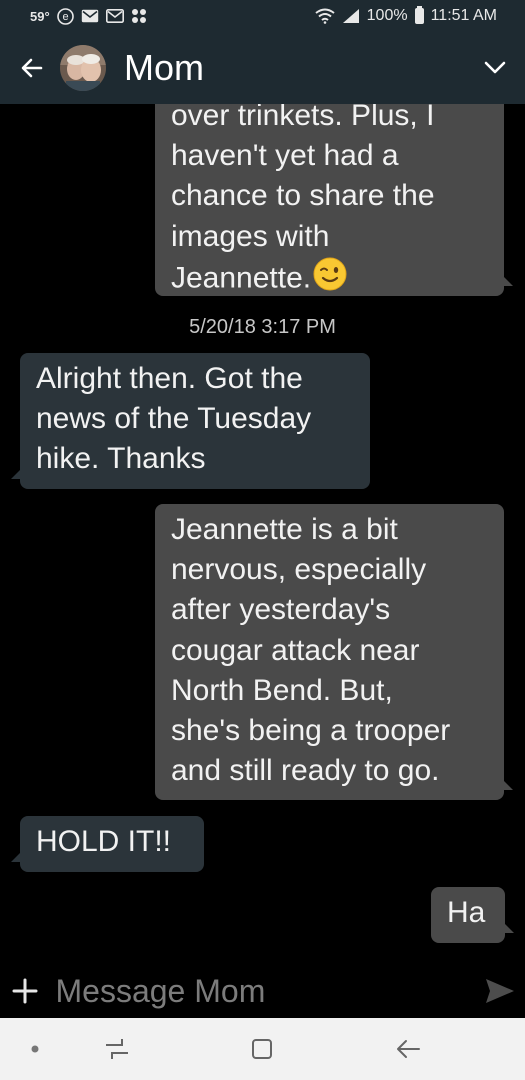 Image resolution: width=525 pixels, height=1080 pixels. Describe the element at coordinates (169, 378) in the screenshot. I see `message-line: Alright then. Got the` at that location.